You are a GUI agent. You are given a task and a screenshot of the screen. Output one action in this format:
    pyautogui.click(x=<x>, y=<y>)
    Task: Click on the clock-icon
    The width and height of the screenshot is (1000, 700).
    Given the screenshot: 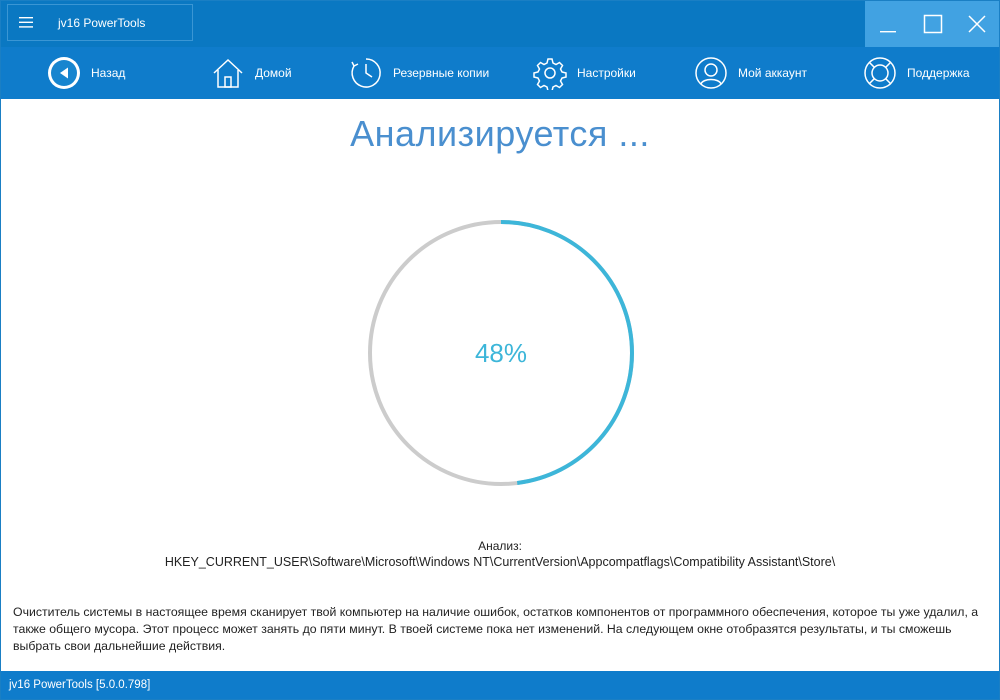 What is the action you would take?
    pyautogui.click(x=366, y=73)
    